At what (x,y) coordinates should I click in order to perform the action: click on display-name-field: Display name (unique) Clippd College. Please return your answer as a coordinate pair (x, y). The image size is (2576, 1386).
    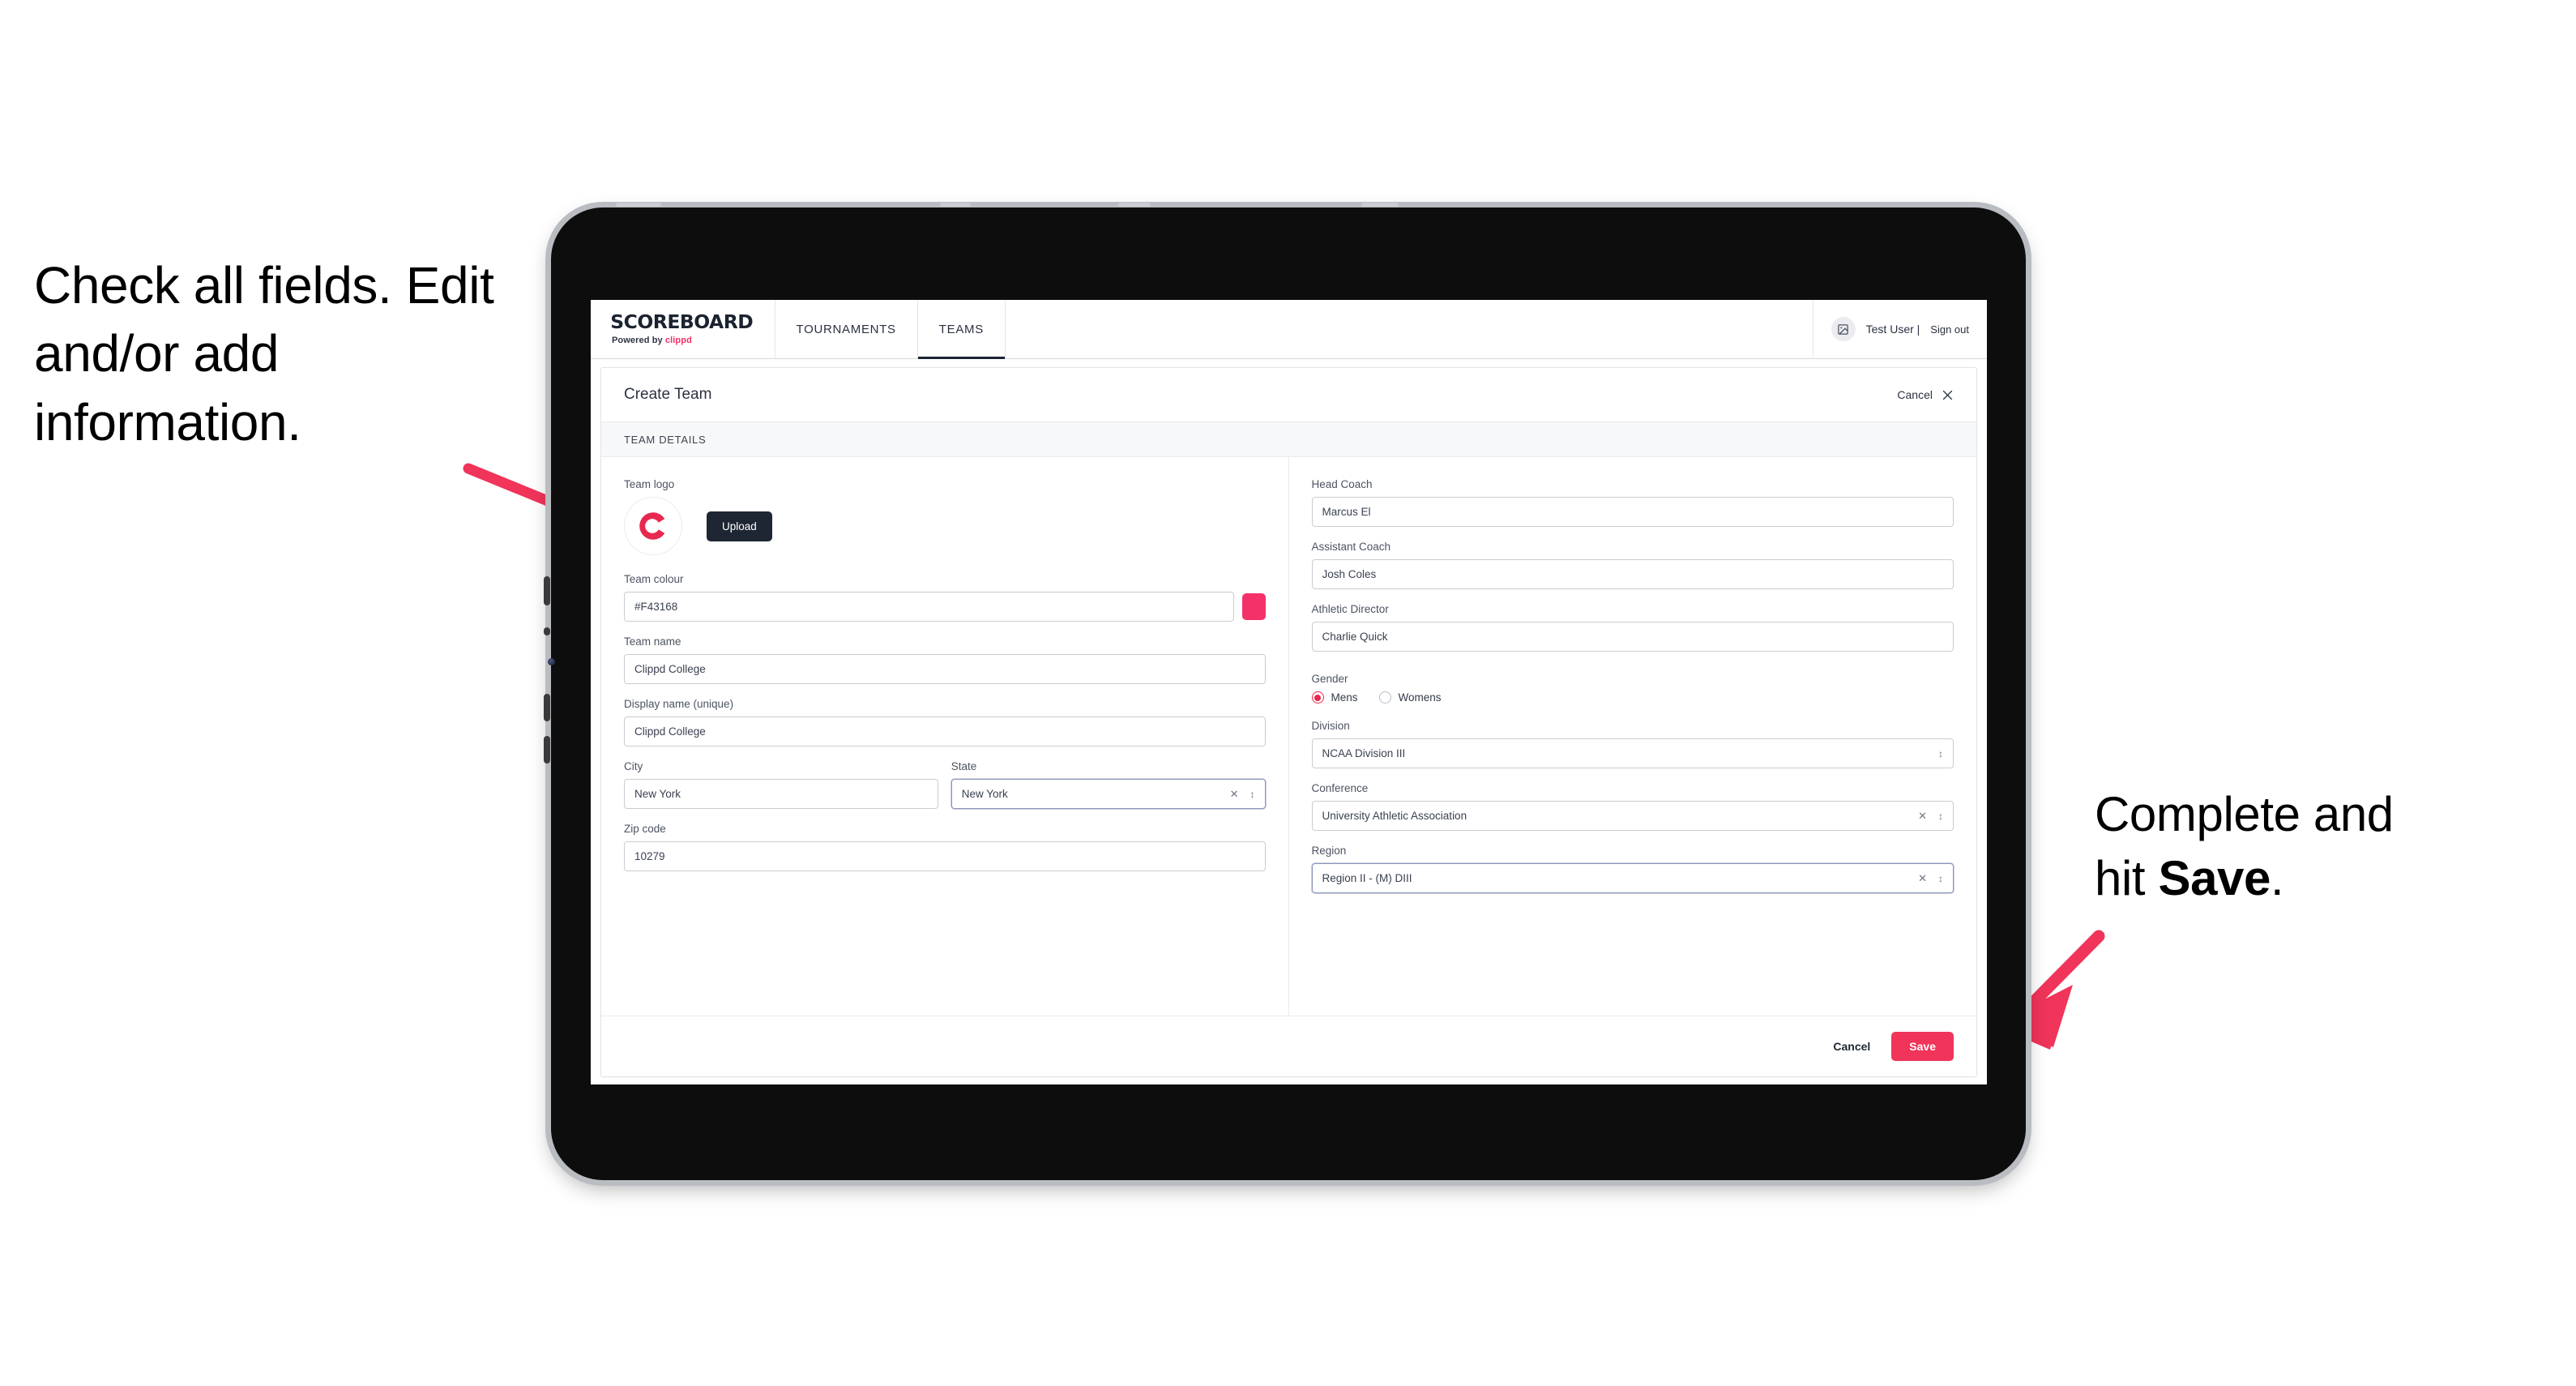
    Looking at the image, I should click on (945, 722).